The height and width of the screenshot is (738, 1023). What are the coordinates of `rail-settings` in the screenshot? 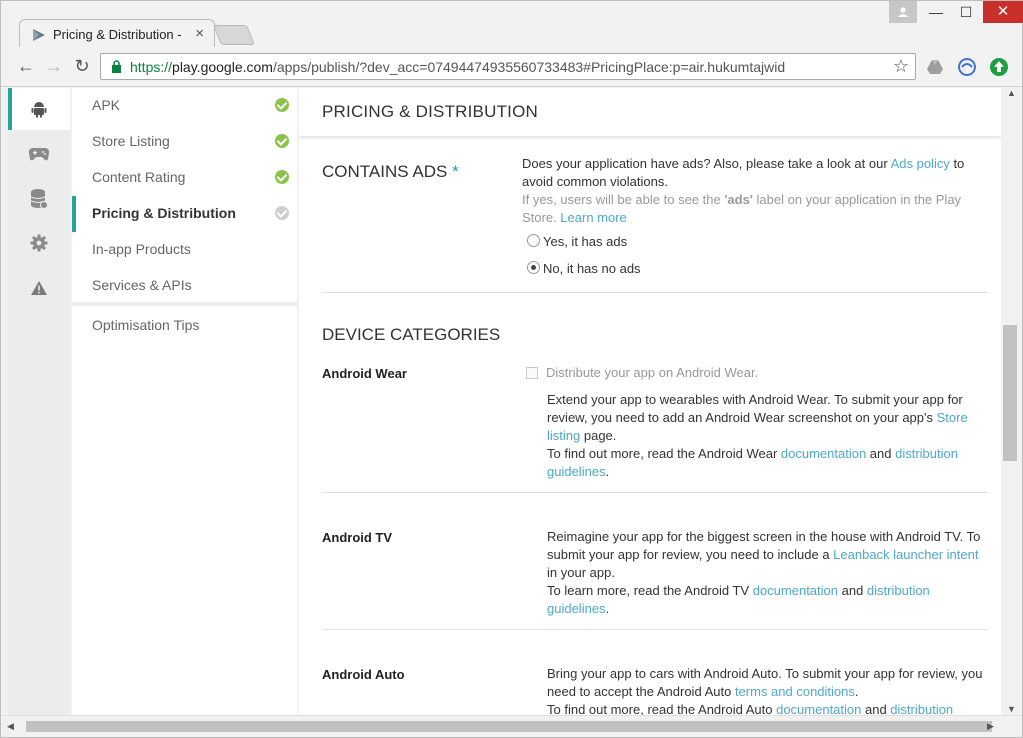 It's located at (39, 243).